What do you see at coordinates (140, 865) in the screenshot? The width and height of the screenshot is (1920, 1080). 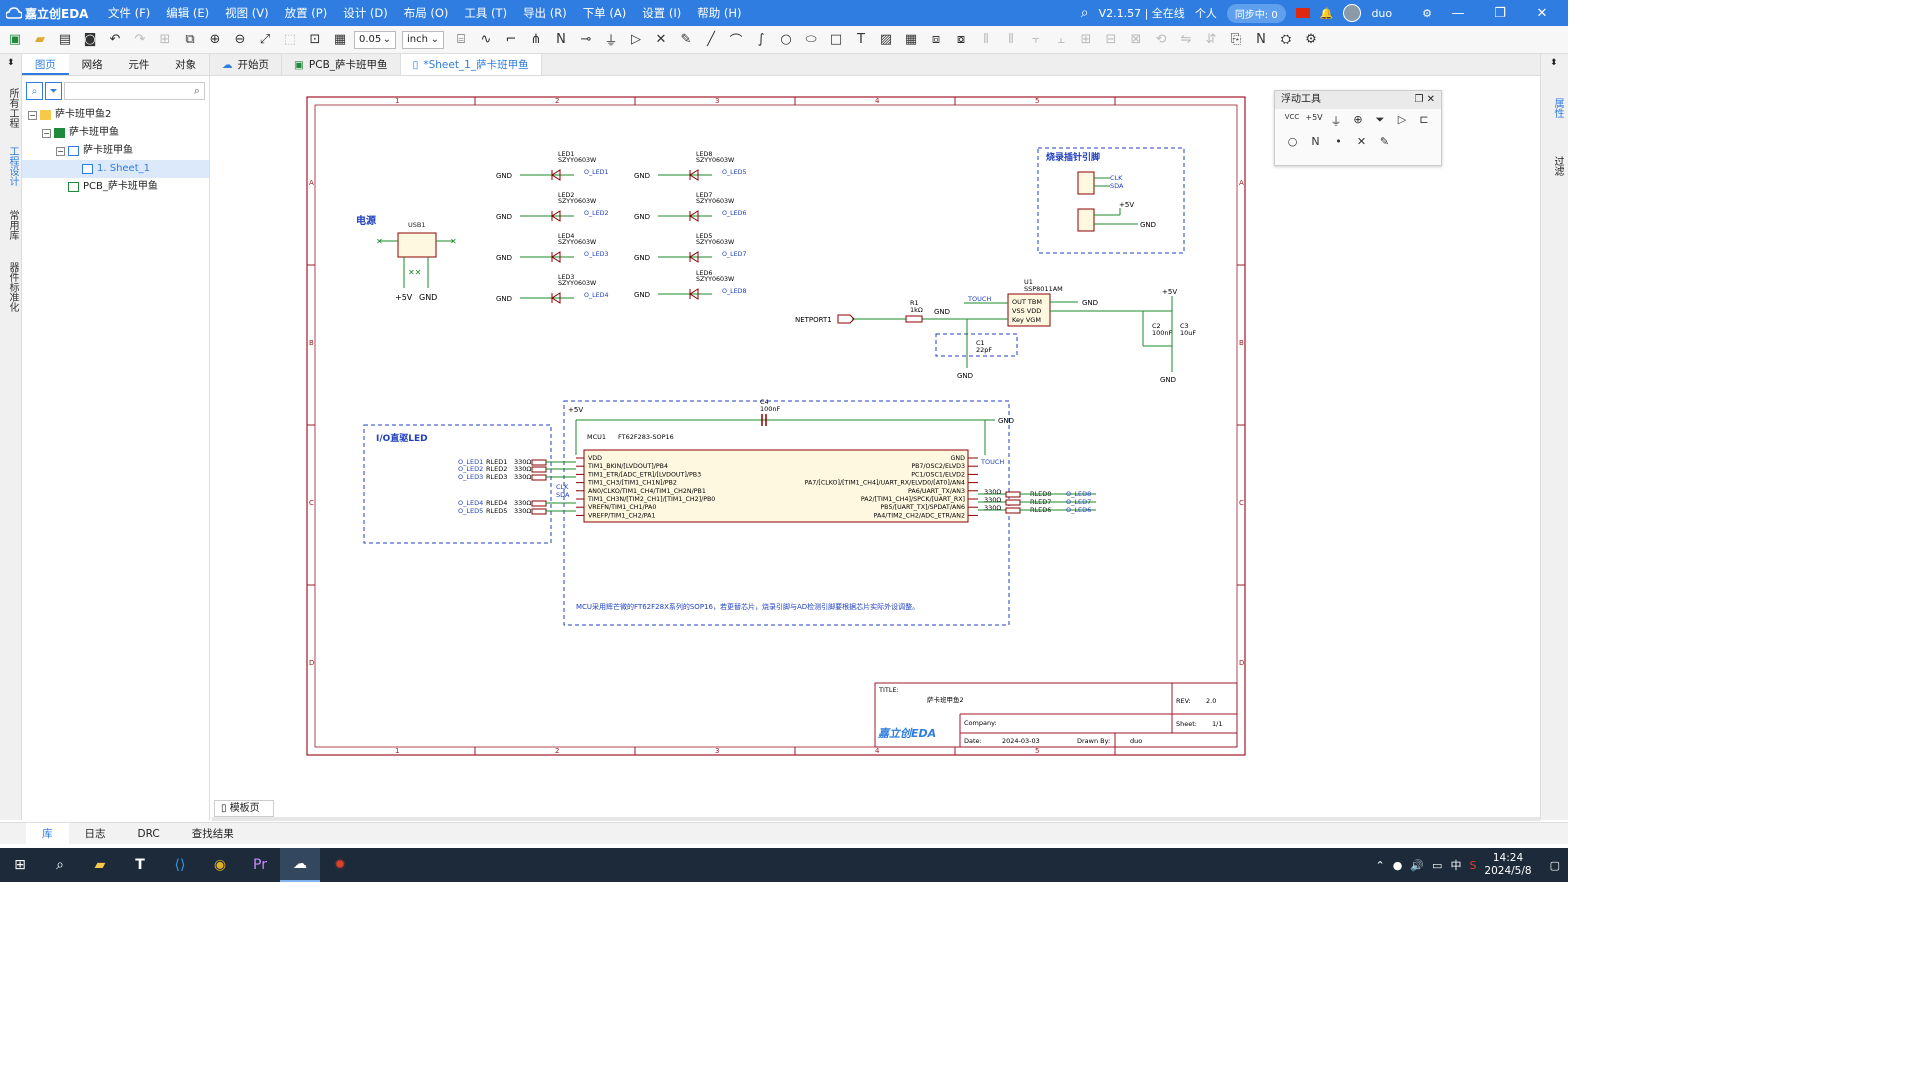 I see `typora-icon: T` at bounding box center [140, 865].